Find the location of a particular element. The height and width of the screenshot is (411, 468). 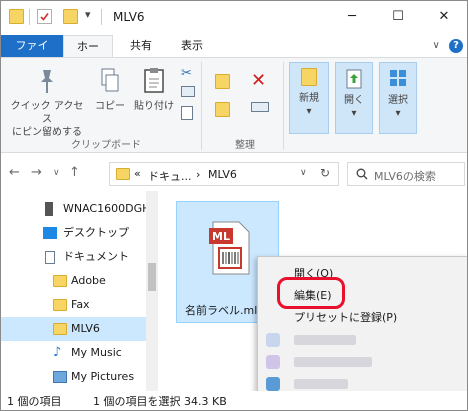

rename-icon is located at coordinates (260, 107).